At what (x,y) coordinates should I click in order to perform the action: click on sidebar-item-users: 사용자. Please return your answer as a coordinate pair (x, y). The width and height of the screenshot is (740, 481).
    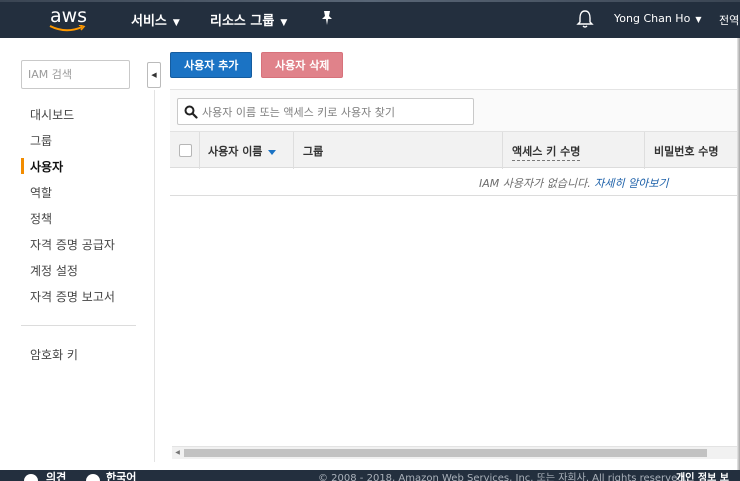
    Looking at the image, I should click on (46, 166).